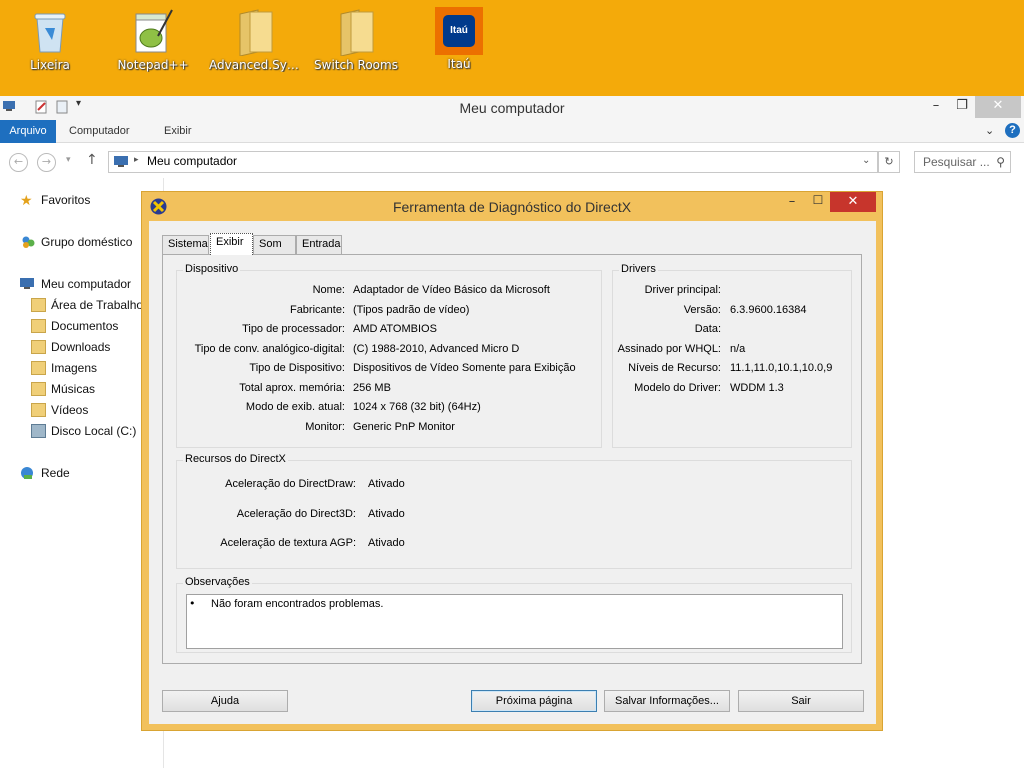 The height and width of the screenshot is (768, 1024). What do you see at coordinates (80, 347) in the screenshot?
I see `nav-item-downloads: Downloads` at bounding box center [80, 347].